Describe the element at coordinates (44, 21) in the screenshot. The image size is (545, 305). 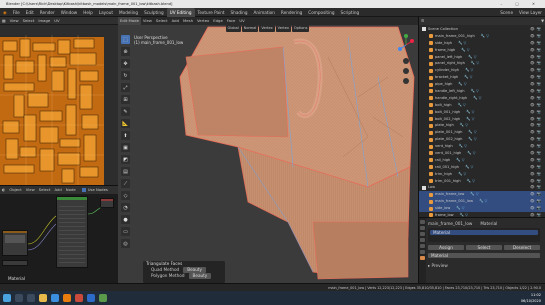
I see `uv-menu-image: Image` at that location.